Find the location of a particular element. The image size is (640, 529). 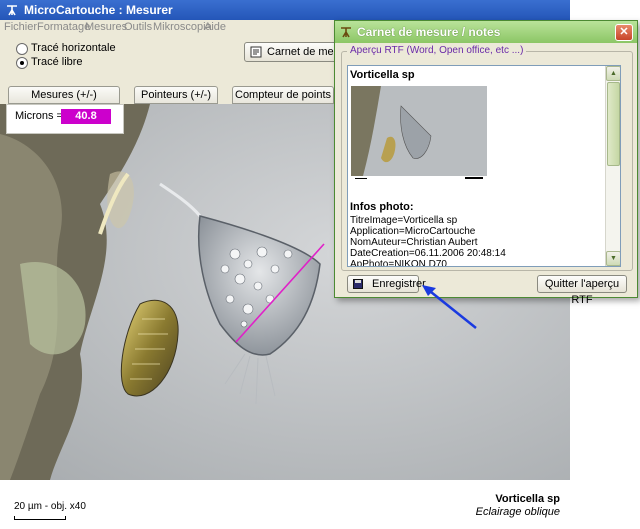

rtf-title: Vorticella sp is located at coordinates (382, 75).